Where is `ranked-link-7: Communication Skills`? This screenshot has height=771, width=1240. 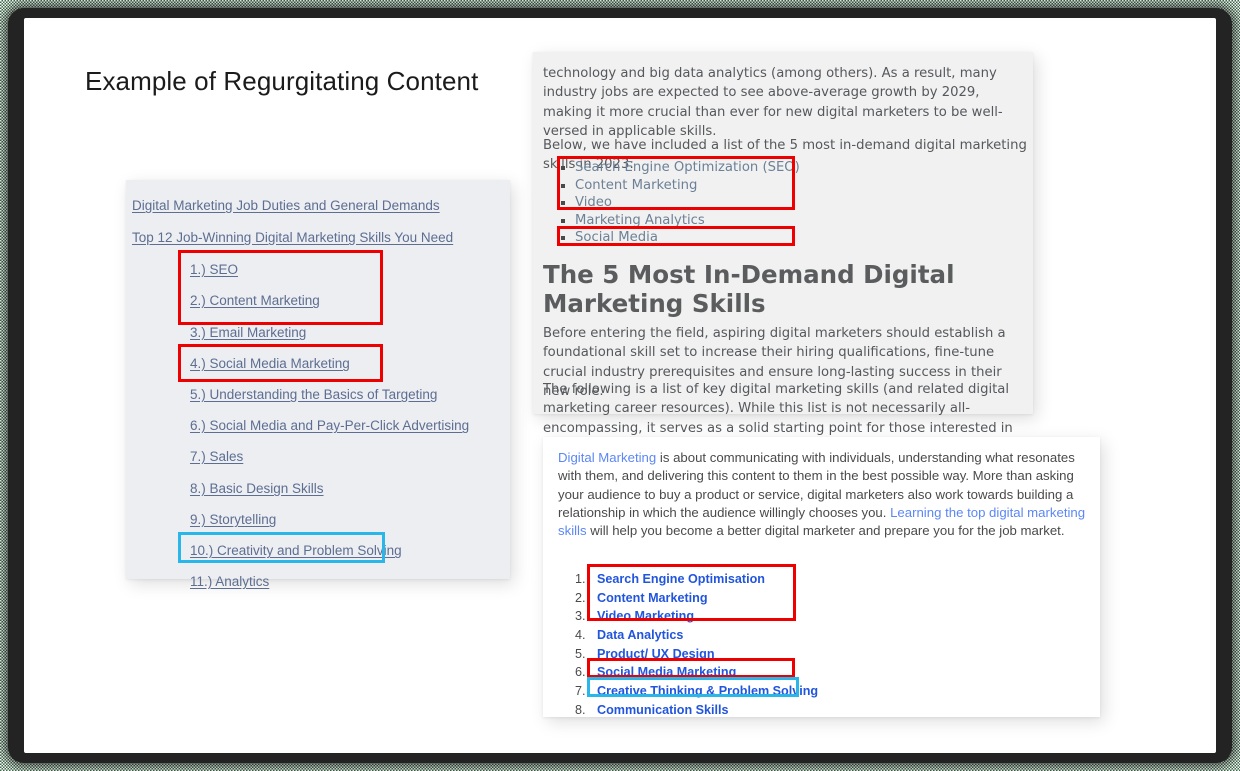 ranked-link-7: Communication Skills is located at coordinates (663, 710).